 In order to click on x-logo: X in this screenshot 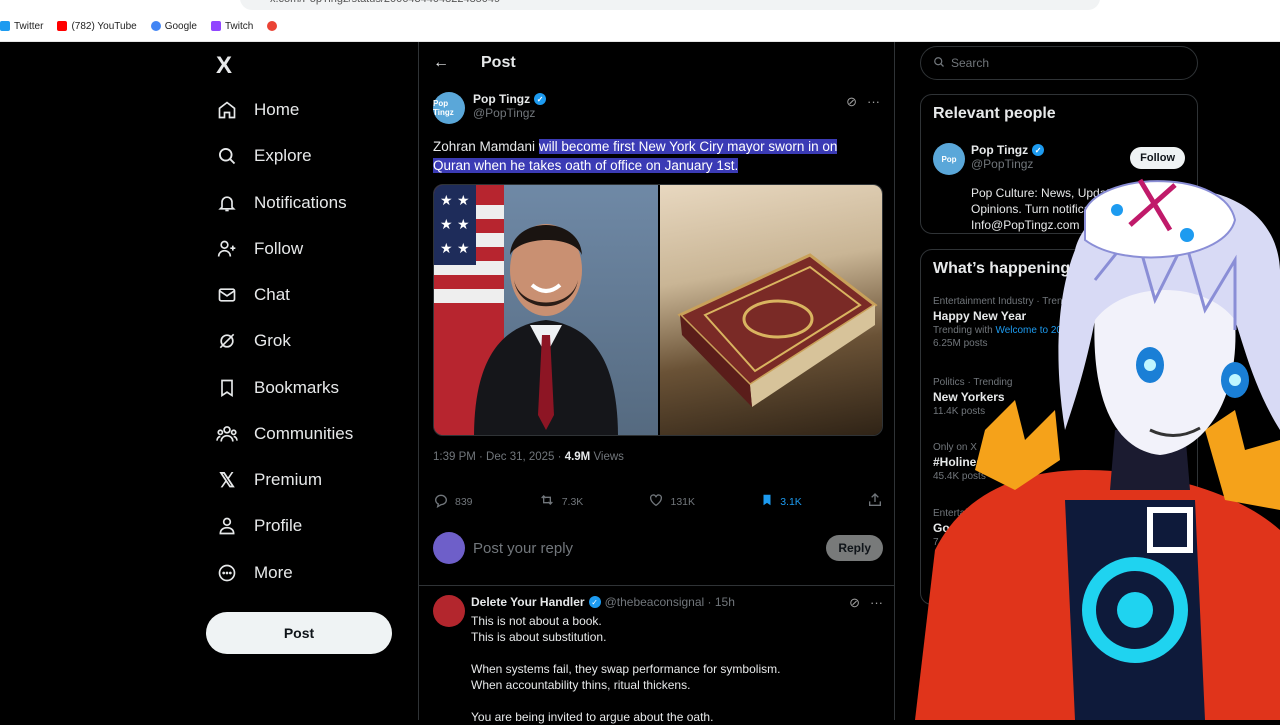, I will do `click(224, 66)`.